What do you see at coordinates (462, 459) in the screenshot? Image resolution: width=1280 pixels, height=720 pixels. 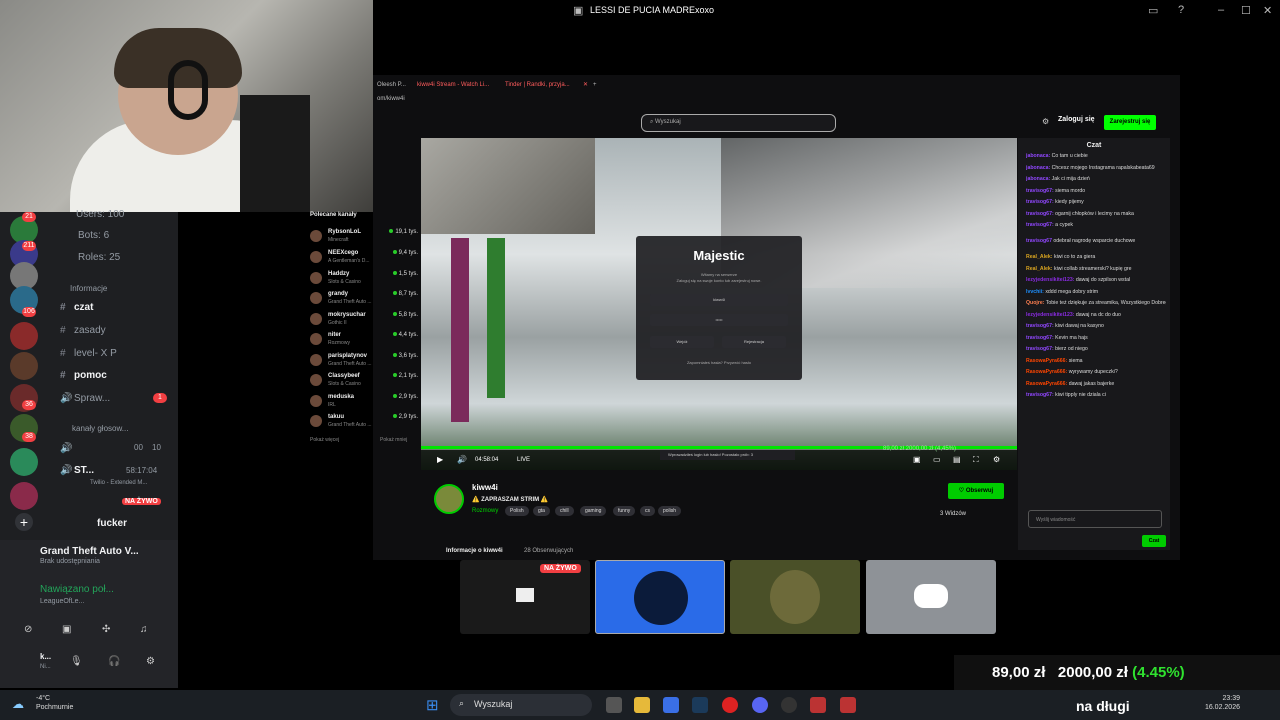 I see `volume-icon: 🔊` at bounding box center [462, 459].